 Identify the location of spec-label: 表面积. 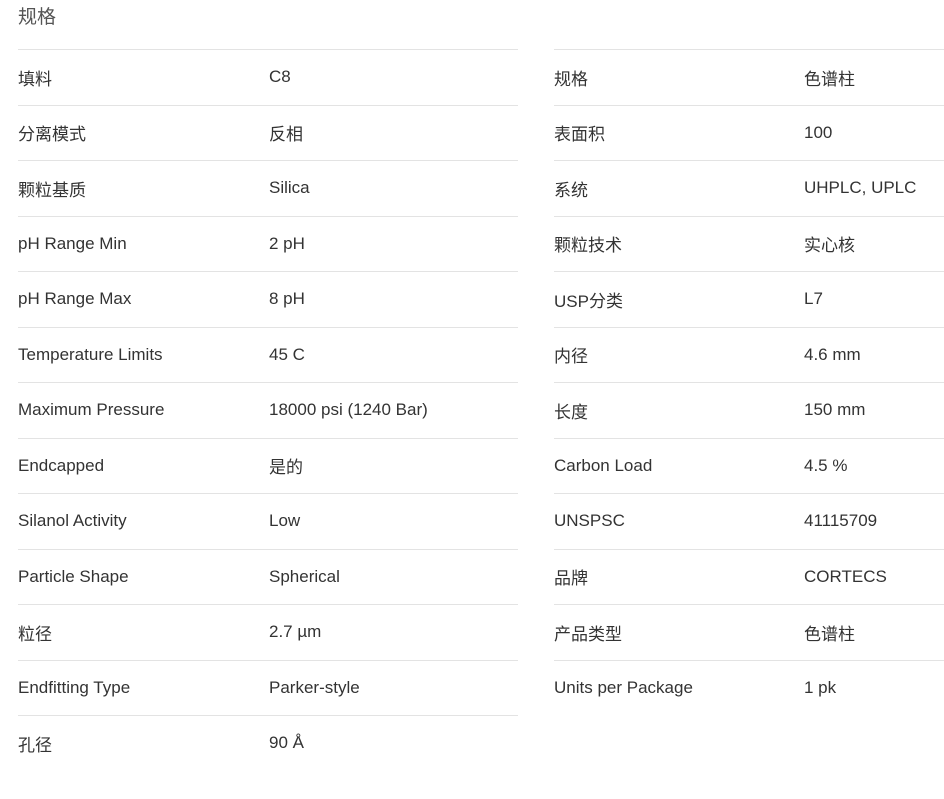
(579, 135).